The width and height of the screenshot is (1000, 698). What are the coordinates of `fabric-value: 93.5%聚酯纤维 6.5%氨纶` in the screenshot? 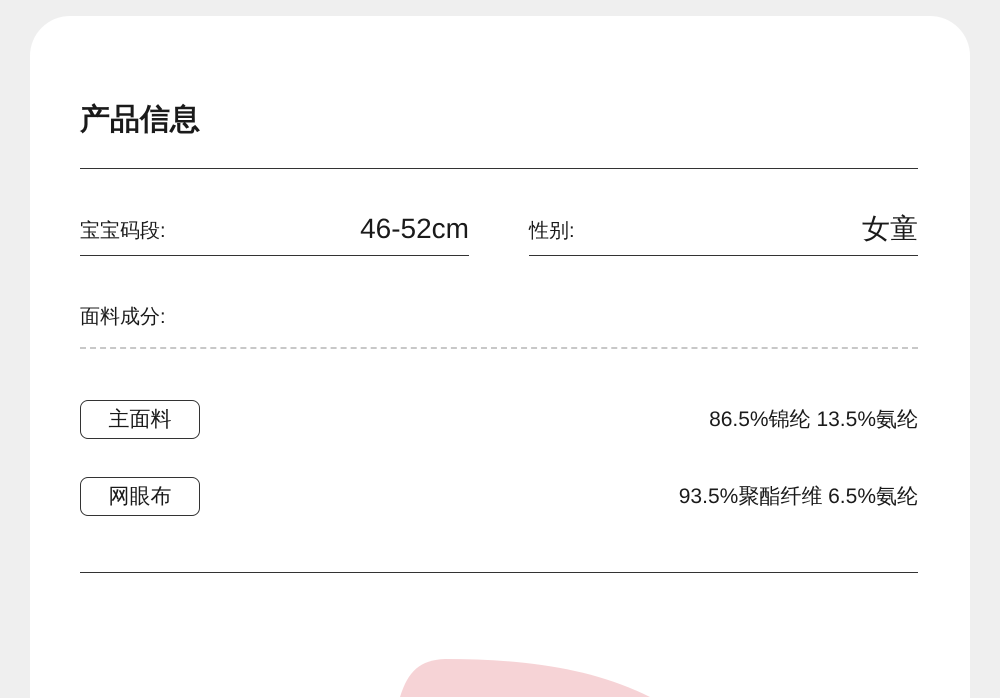 It's located at (798, 497).